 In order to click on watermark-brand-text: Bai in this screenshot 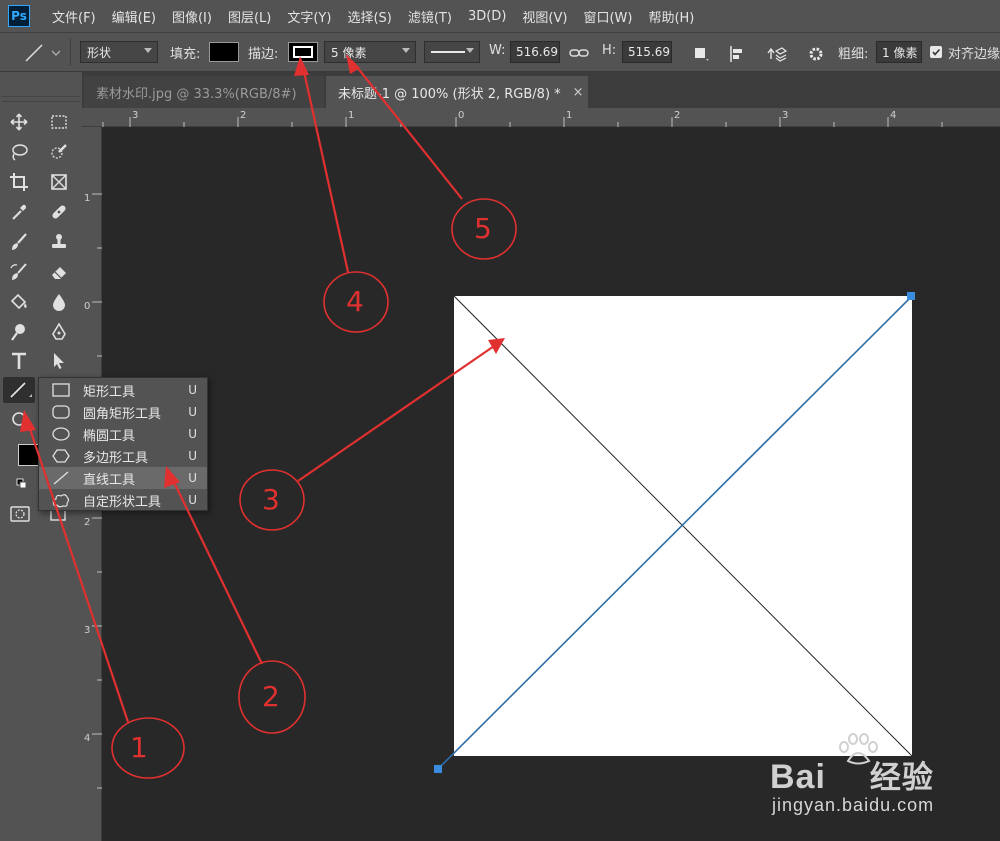, I will do `click(798, 777)`.